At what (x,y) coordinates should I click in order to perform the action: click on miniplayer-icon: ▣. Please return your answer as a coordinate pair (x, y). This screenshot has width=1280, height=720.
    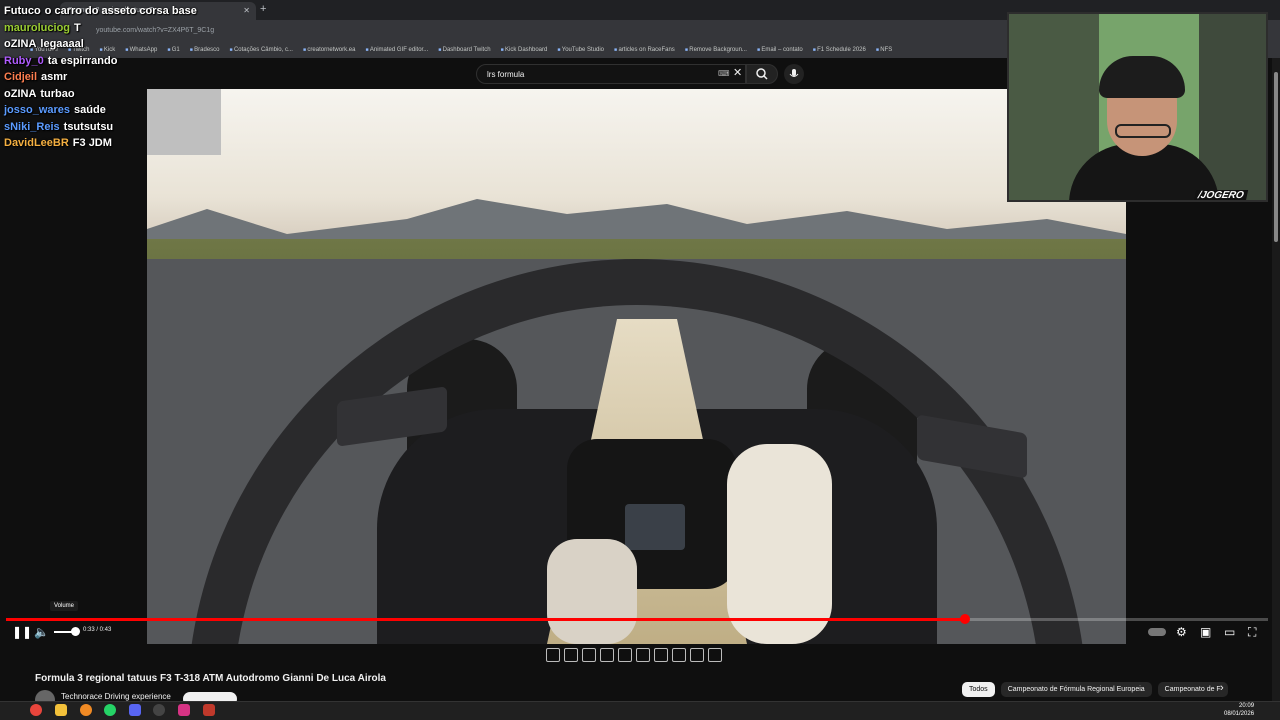
    Looking at the image, I should click on (1205, 632).